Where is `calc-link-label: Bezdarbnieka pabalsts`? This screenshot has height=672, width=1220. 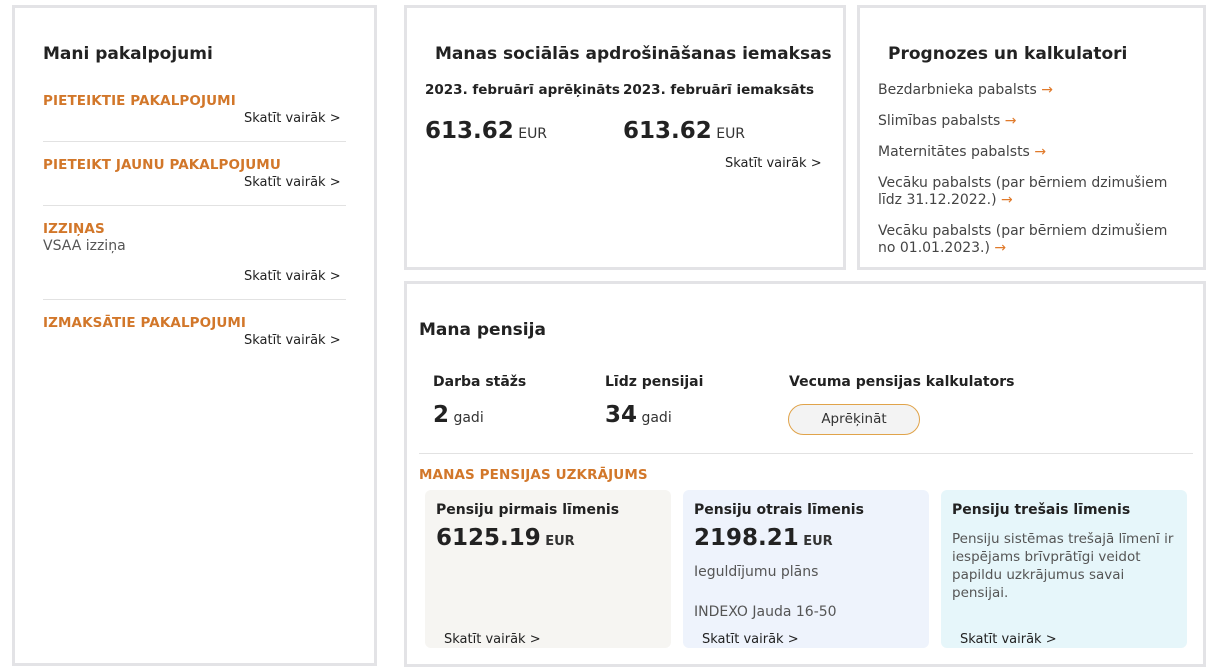 calc-link-label: Bezdarbnieka pabalsts is located at coordinates (957, 90).